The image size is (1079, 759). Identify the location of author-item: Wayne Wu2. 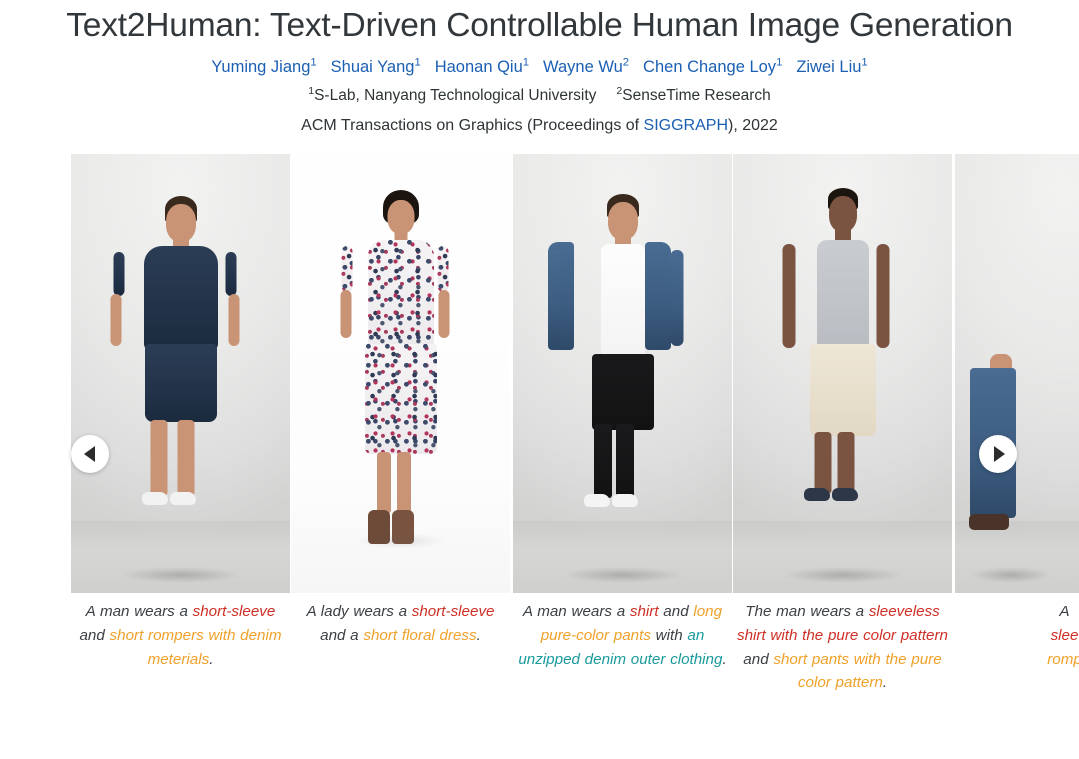
(586, 66).